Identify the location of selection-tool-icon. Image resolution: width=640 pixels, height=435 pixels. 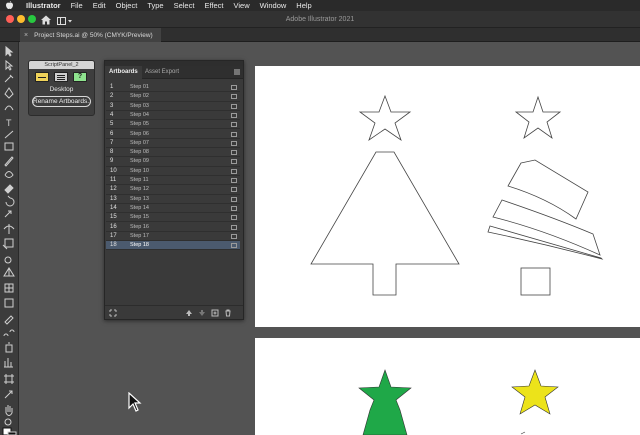
(9, 51).